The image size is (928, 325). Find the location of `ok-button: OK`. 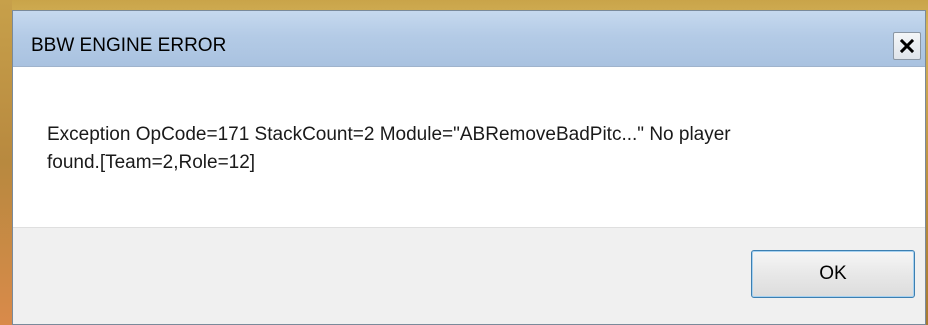

ok-button: OK is located at coordinates (833, 274).